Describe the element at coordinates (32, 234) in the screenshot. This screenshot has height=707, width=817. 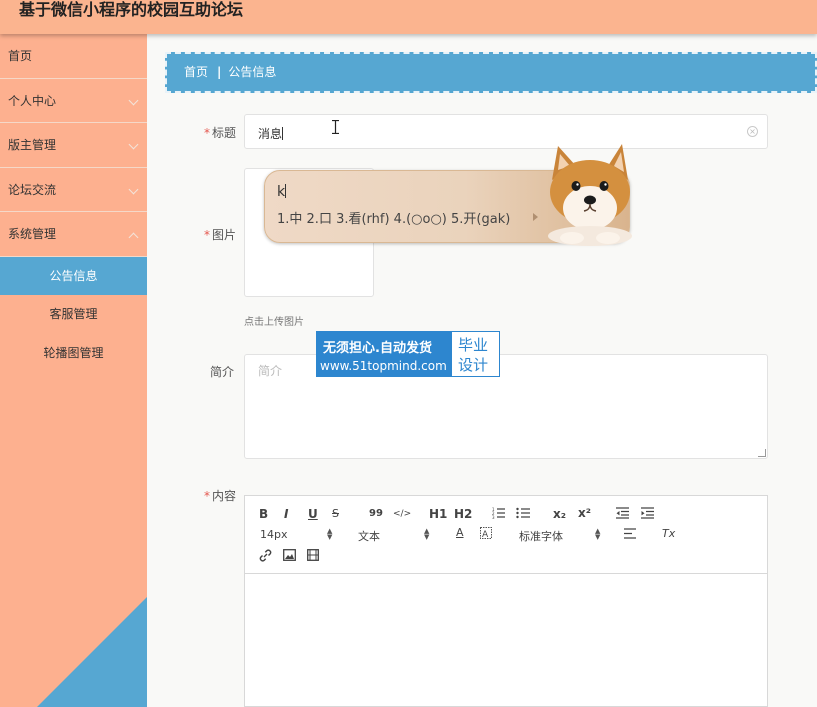
I see `sidebar-item-label: 系统管理` at that location.